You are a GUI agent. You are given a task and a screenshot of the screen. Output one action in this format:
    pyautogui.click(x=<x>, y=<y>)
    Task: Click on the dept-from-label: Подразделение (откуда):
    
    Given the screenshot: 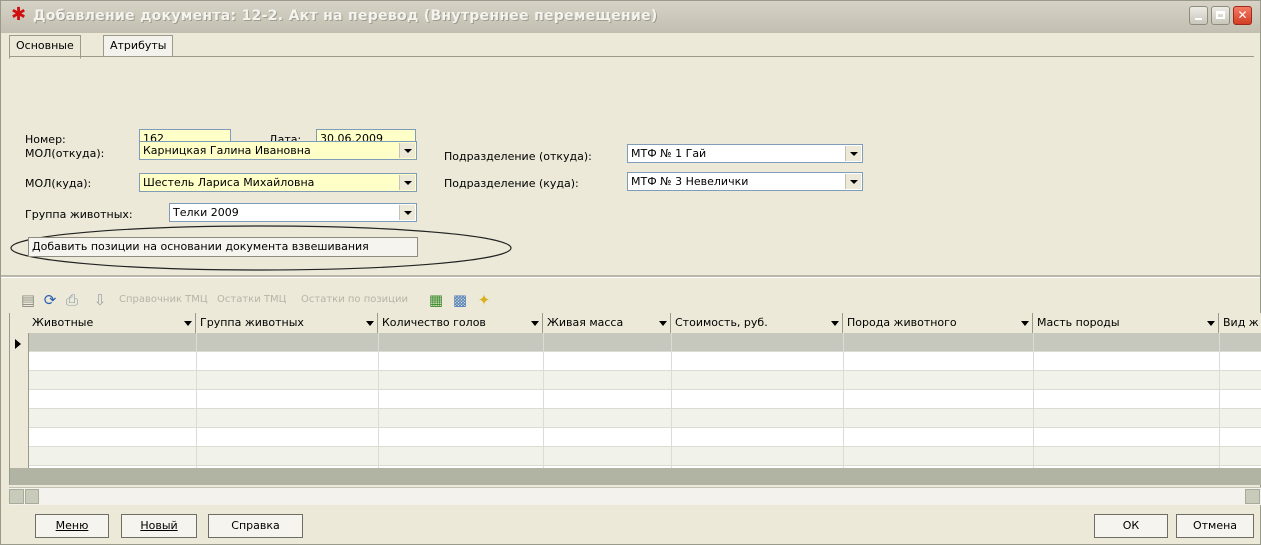 What is the action you would take?
    pyautogui.click(x=518, y=156)
    